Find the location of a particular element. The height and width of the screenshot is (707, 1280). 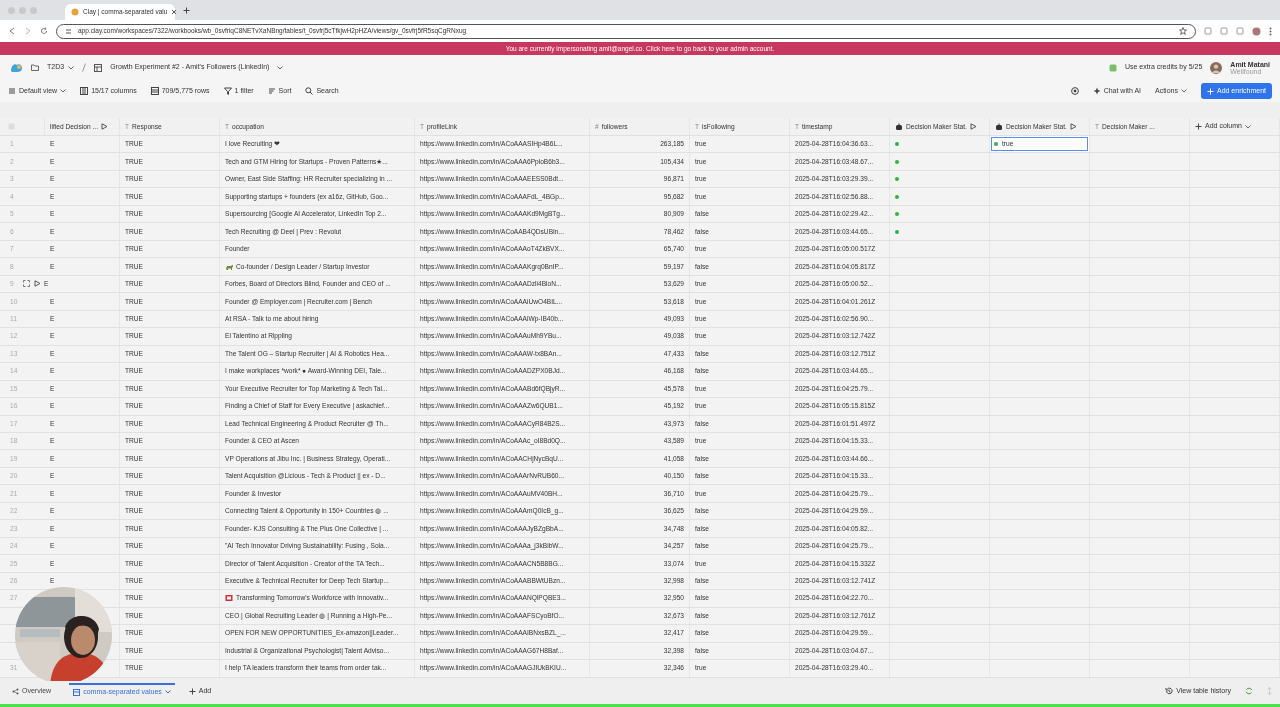

avatar is located at coordinates (1216, 67).